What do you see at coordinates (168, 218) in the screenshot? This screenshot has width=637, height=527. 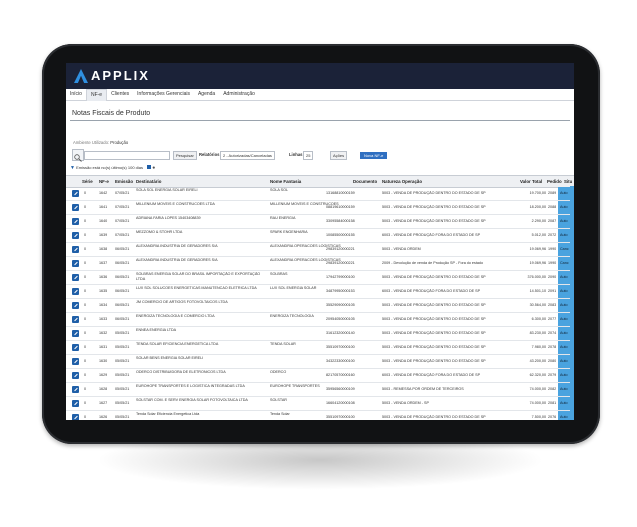 I see `cell-dest: ADRIANA FARIA LOPES 15403408839` at bounding box center [168, 218].